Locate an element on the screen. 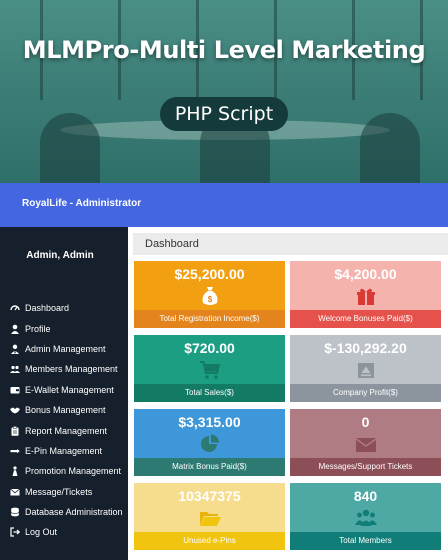 The image size is (448, 560). gift-icon is located at coordinates (366, 296).